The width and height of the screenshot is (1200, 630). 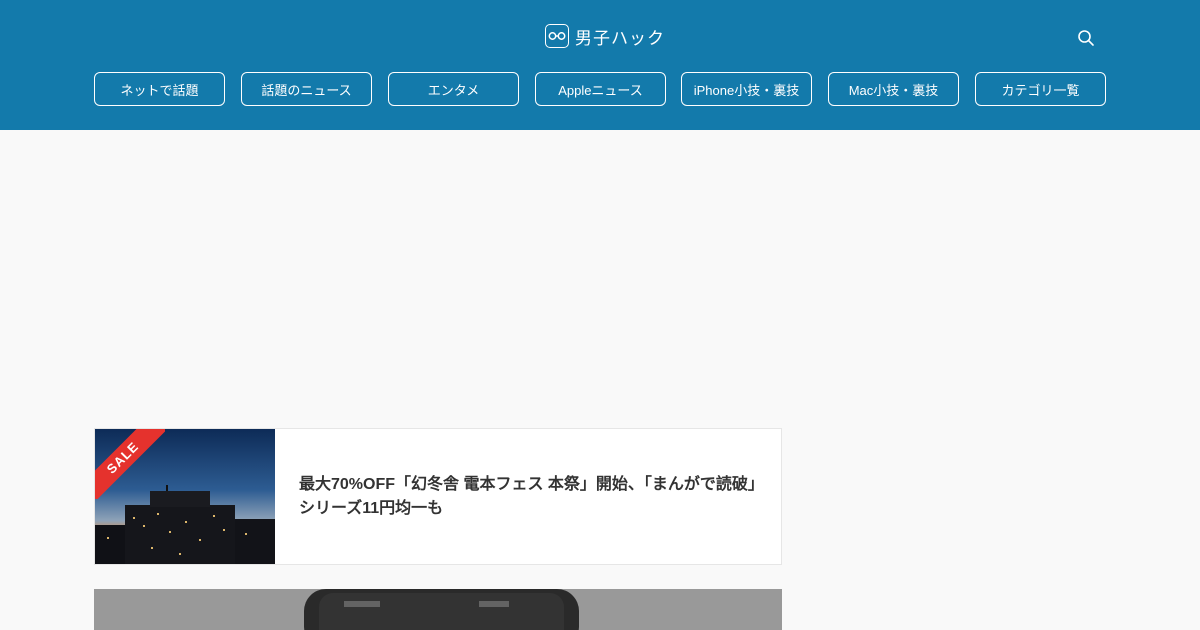 I want to click on nav-item-label: Appleニュース, so click(x=600, y=90).